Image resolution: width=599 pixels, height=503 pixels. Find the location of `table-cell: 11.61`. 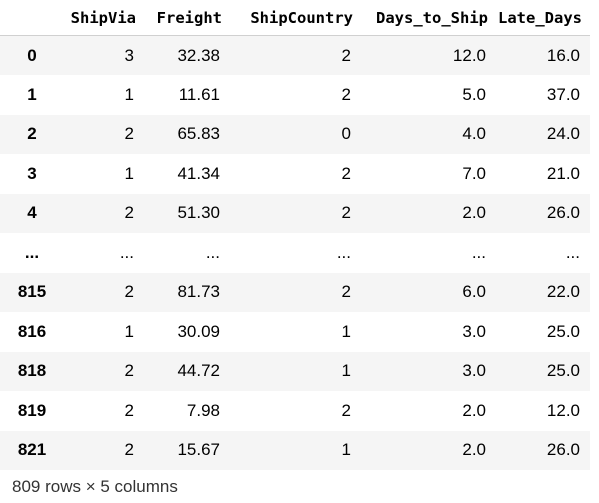

table-cell: 11.61 is located at coordinates (199, 94).